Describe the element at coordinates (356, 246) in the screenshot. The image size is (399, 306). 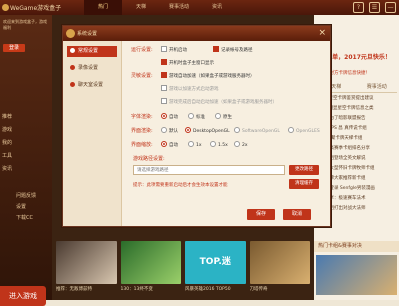
I see `hot-section-header: 热门卡组&赛事对决` at that location.